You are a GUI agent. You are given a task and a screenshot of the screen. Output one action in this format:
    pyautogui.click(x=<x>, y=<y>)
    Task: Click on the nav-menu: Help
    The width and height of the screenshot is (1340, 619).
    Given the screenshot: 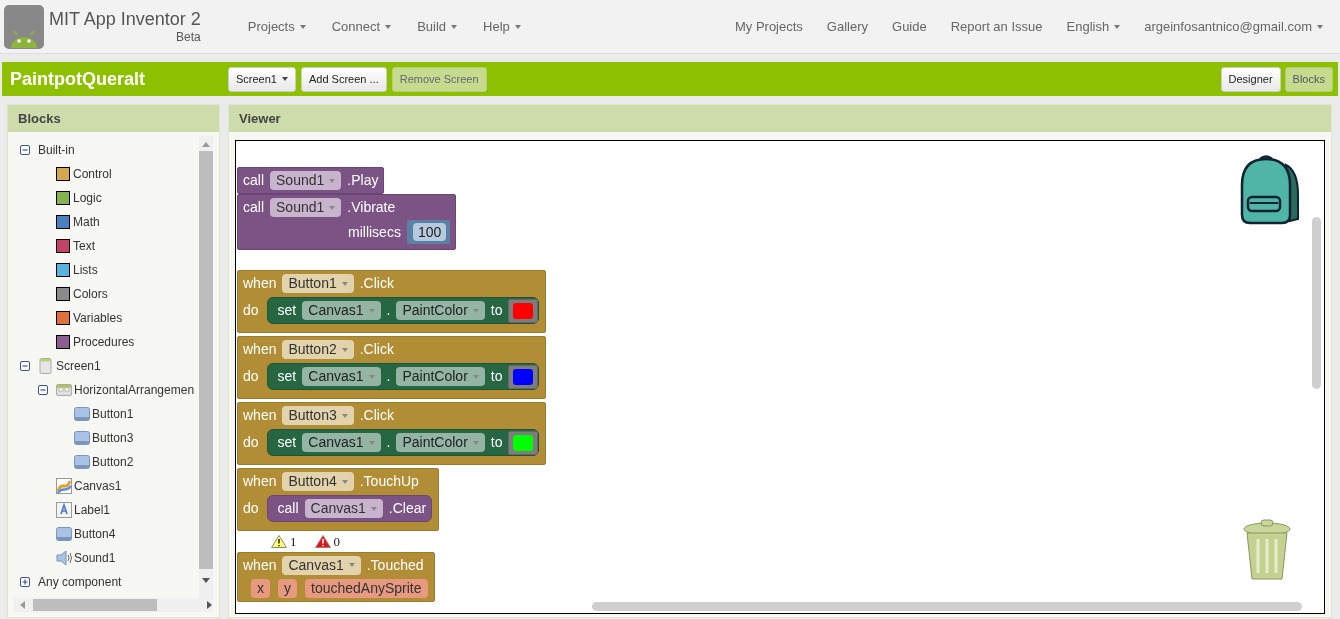 What is the action you would take?
    pyautogui.click(x=502, y=26)
    